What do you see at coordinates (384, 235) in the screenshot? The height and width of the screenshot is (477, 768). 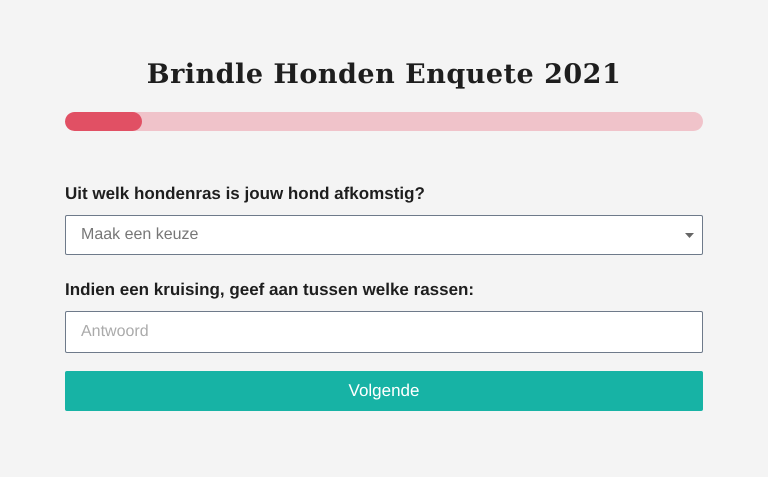 I see `select-field: Maak een keuze` at bounding box center [384, 235].